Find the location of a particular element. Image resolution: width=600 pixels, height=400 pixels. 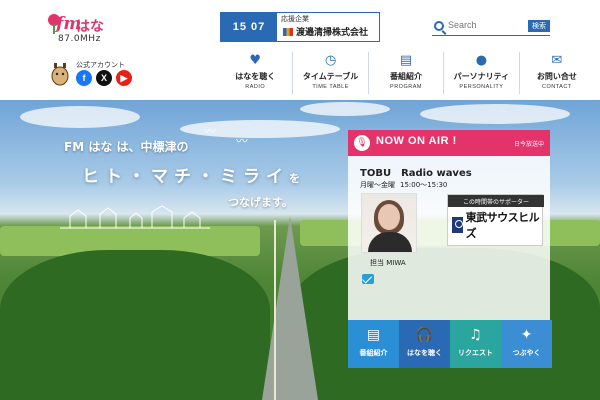

program-time: 15:00〜15:30 is located at coordinates (424, 185).